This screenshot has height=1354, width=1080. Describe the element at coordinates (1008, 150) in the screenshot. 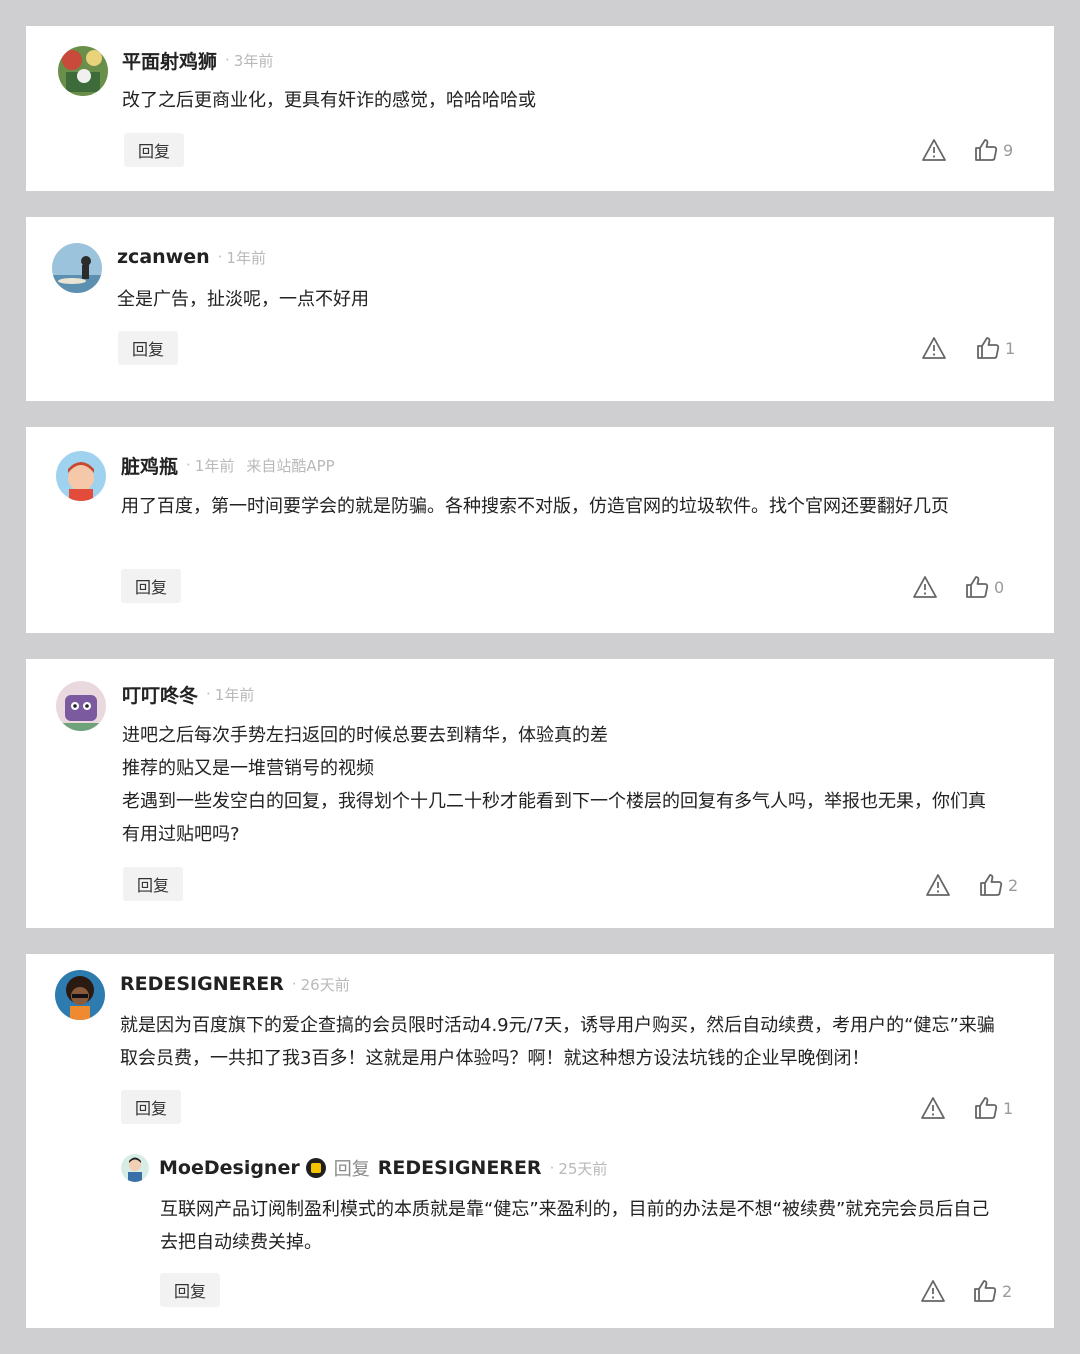

I see `like-count: 9` at that location.